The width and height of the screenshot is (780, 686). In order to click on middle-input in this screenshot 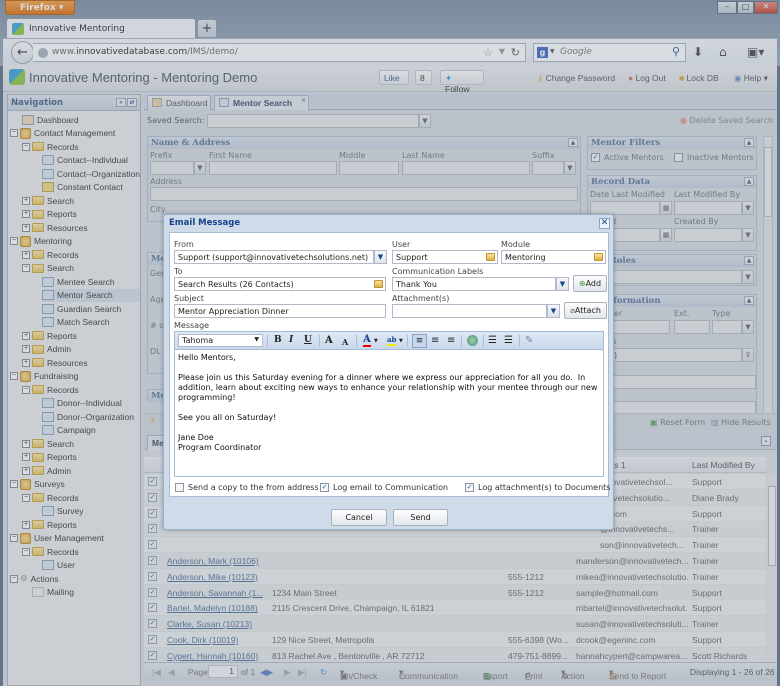, I will do `click(369, 168)`.